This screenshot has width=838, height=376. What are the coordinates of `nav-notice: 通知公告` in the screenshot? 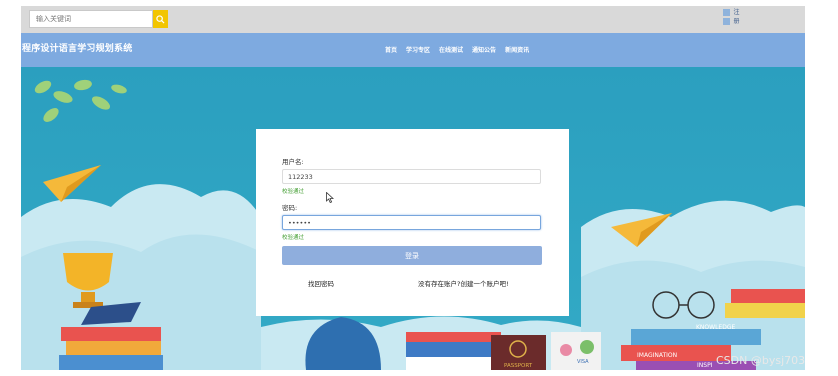 It's located at (484, 49).